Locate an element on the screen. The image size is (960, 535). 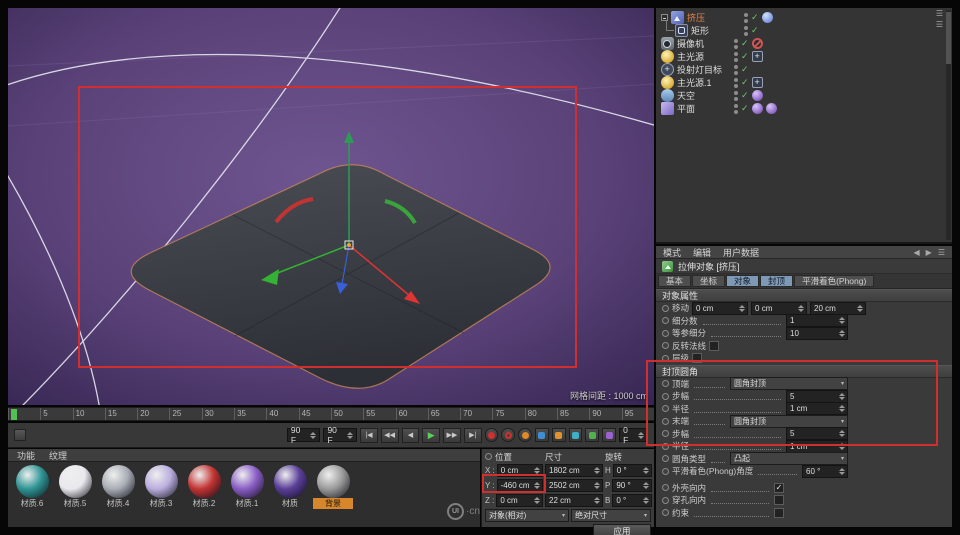
history-forward-icon: ▶ is located at coordinates (929, 252).